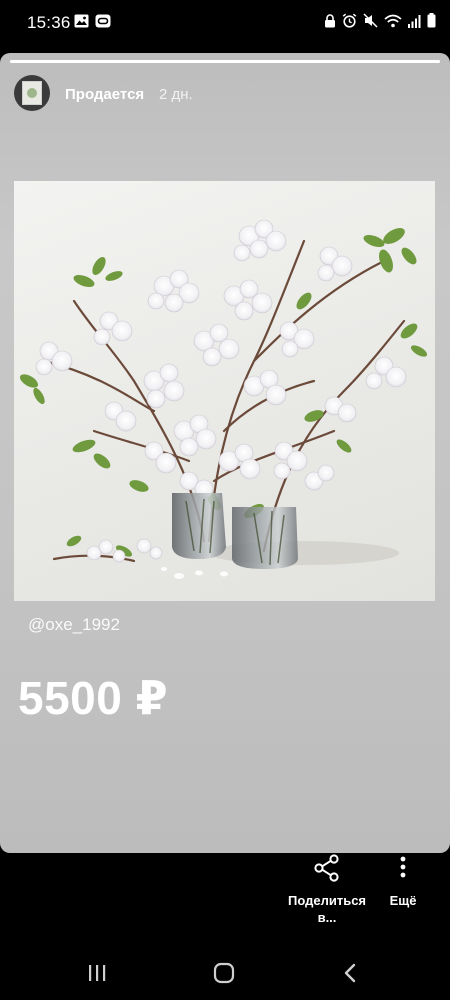 This screenshot has width=450, height=1000. I want to click on avatar-image, so click(32, 93).